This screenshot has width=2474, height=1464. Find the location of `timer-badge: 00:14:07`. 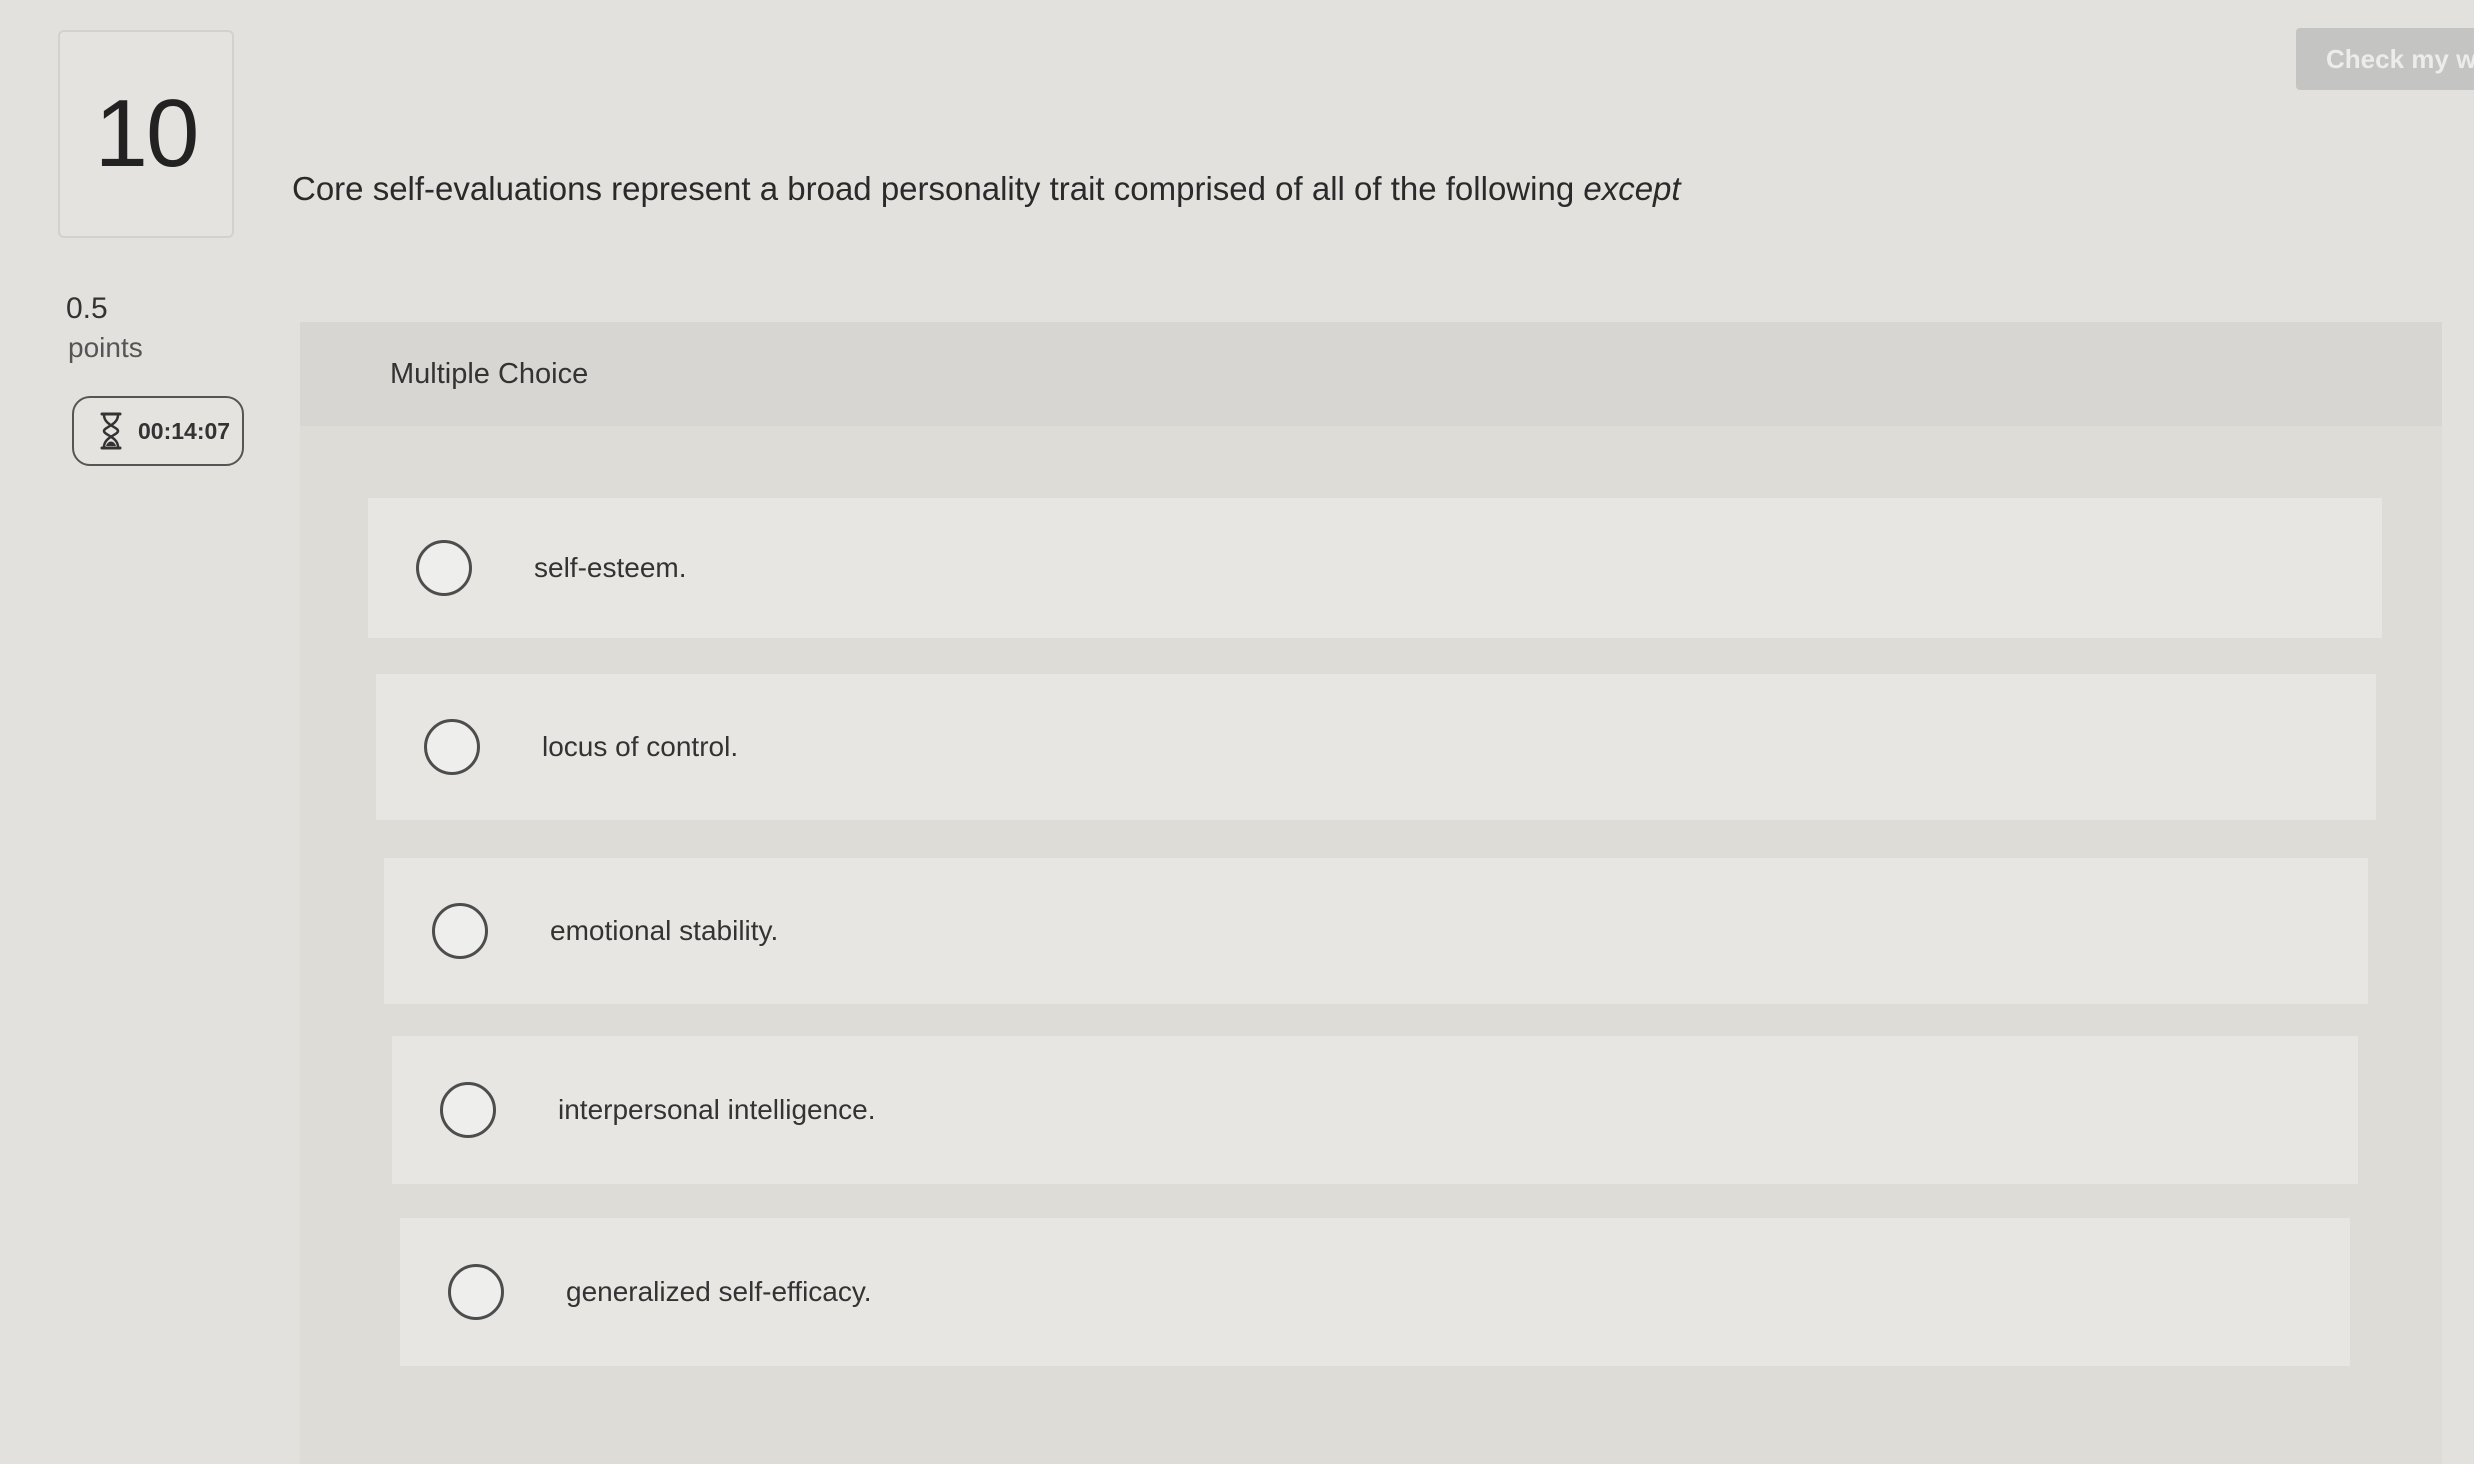

timer-badge: 00:14:07 is located at coordinates (158, 431).